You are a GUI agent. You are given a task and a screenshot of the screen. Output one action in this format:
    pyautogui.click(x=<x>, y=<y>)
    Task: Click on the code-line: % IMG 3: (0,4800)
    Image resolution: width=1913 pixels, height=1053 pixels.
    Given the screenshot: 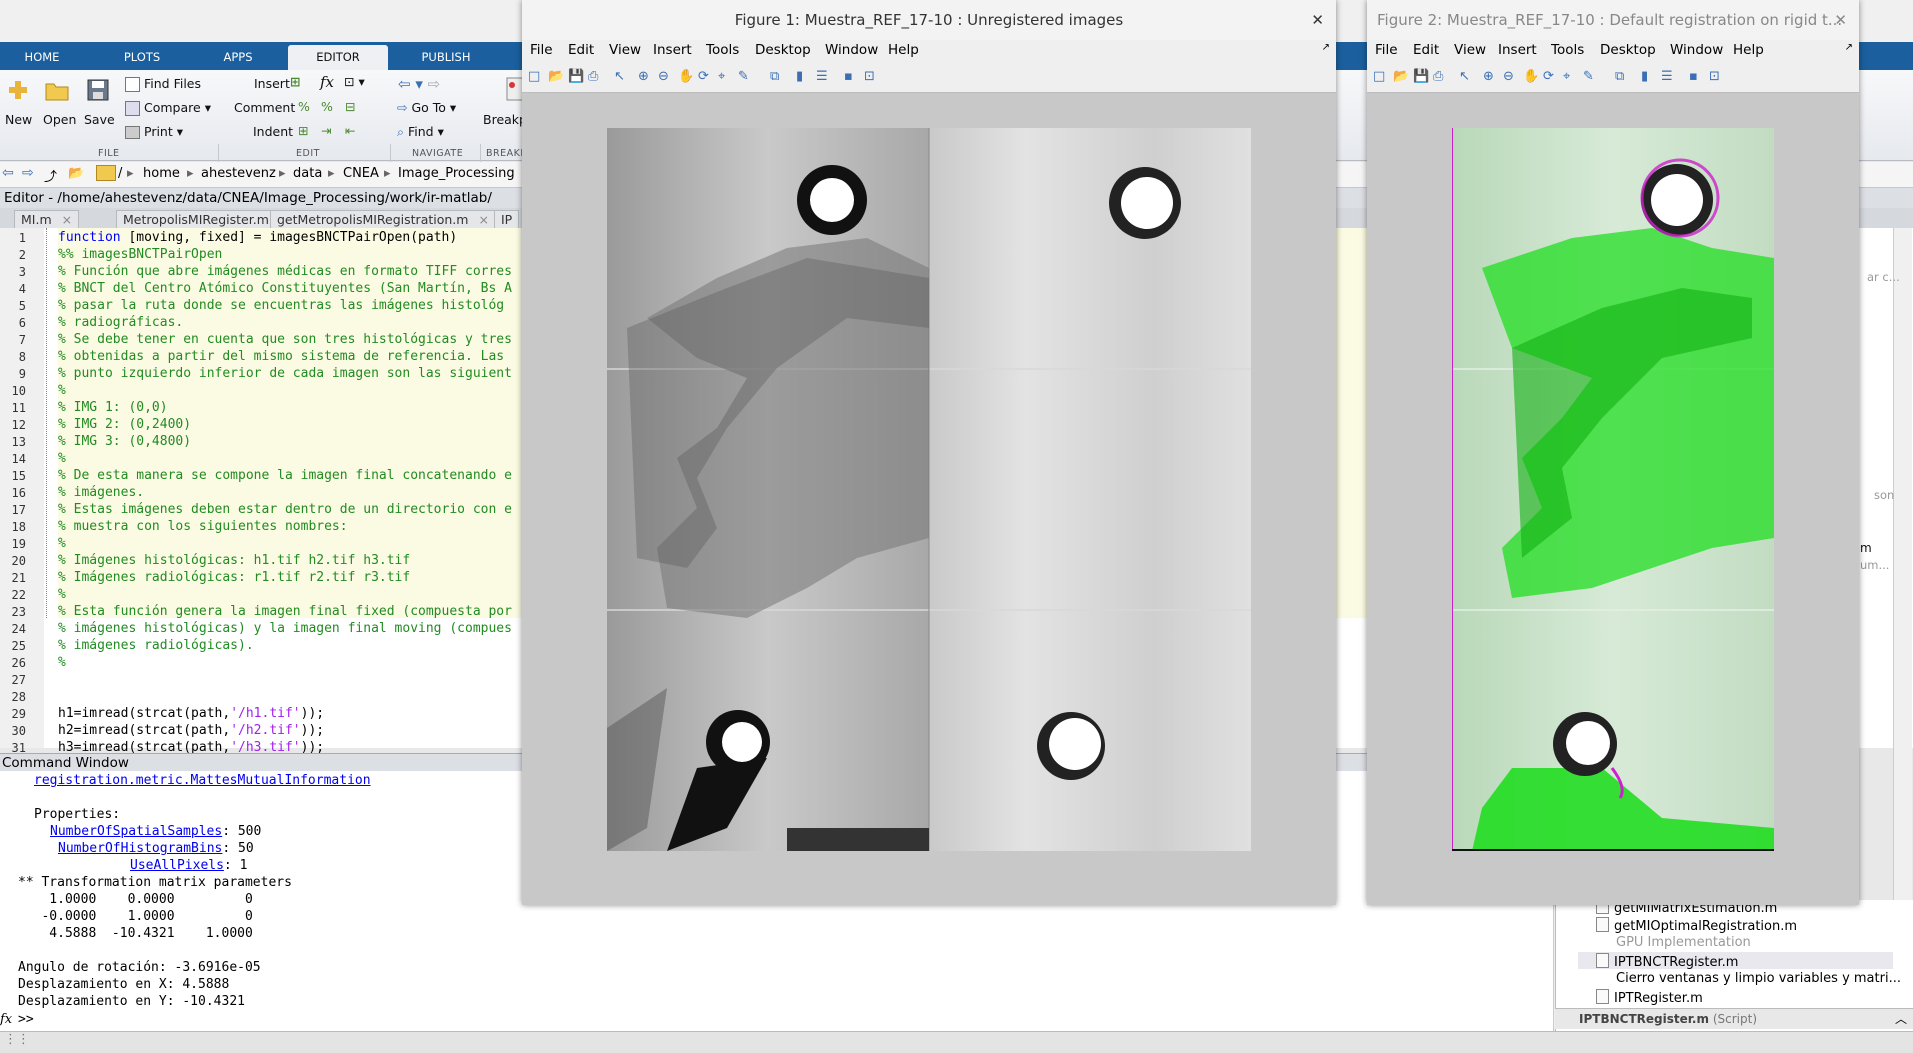 What is the action you would take?
    pyautogui.click(x=124, y=441)
    